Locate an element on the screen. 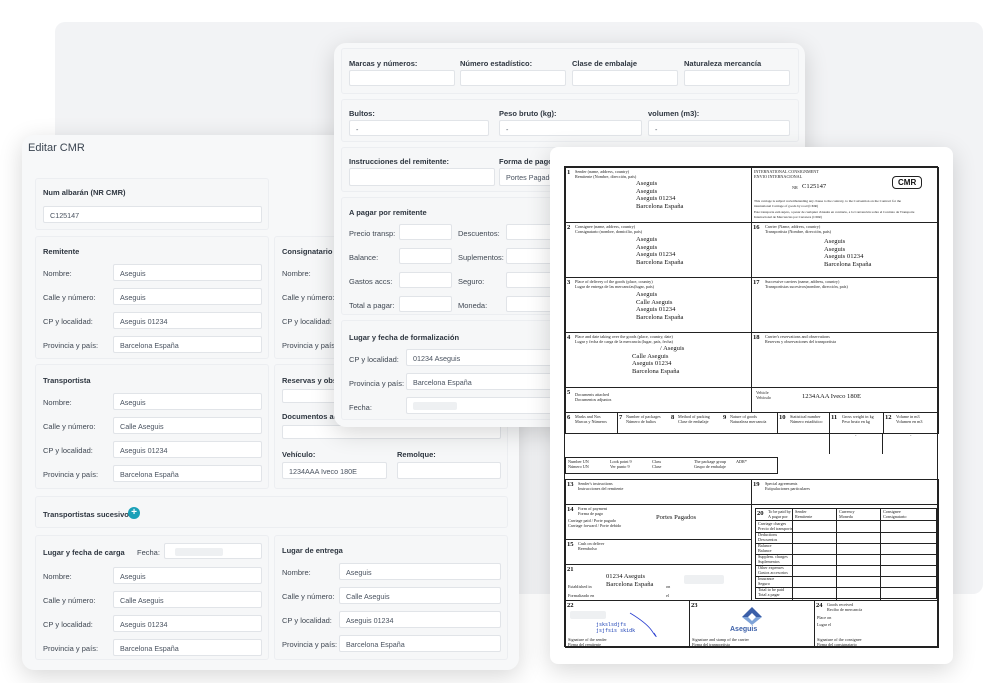 The height and width of the screenshot is (683, 1000). formalizacion-provincia-input: Barcelona España is located at coordinates (486, 381).